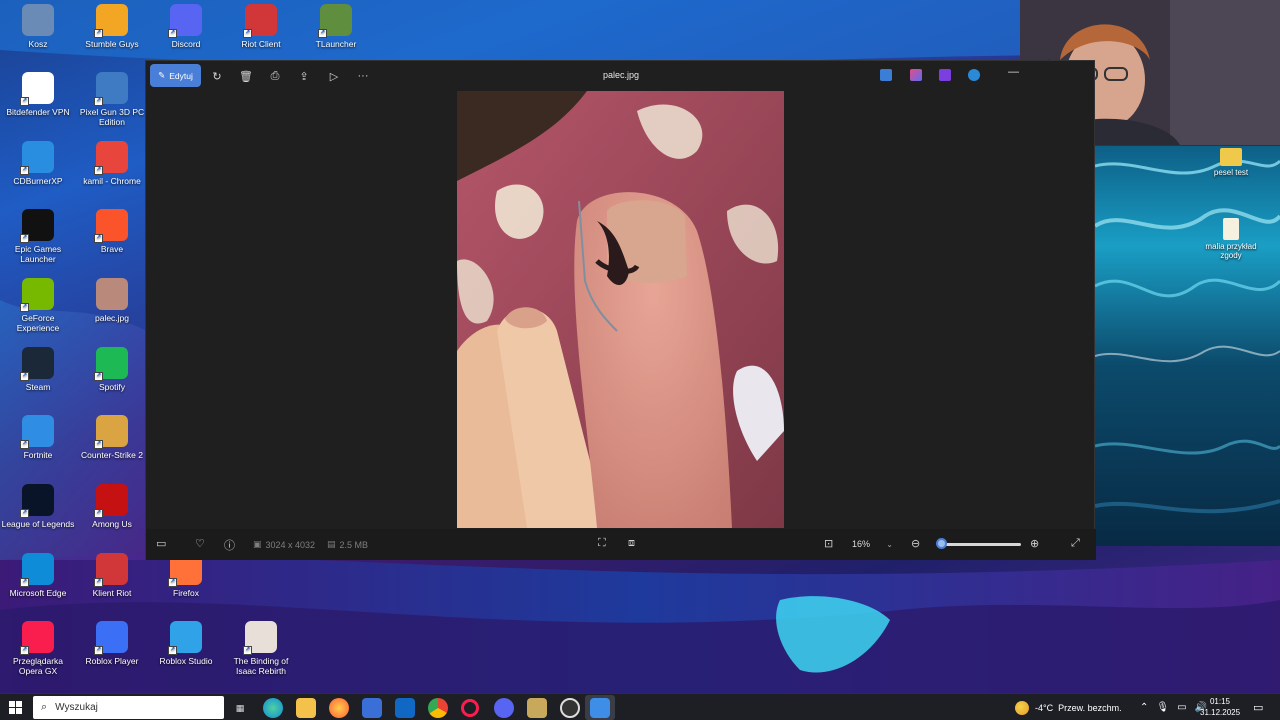 This screenshot has width=1280, height=720. I want to click on desktop-icon-label: Steam, so click(38, 387).